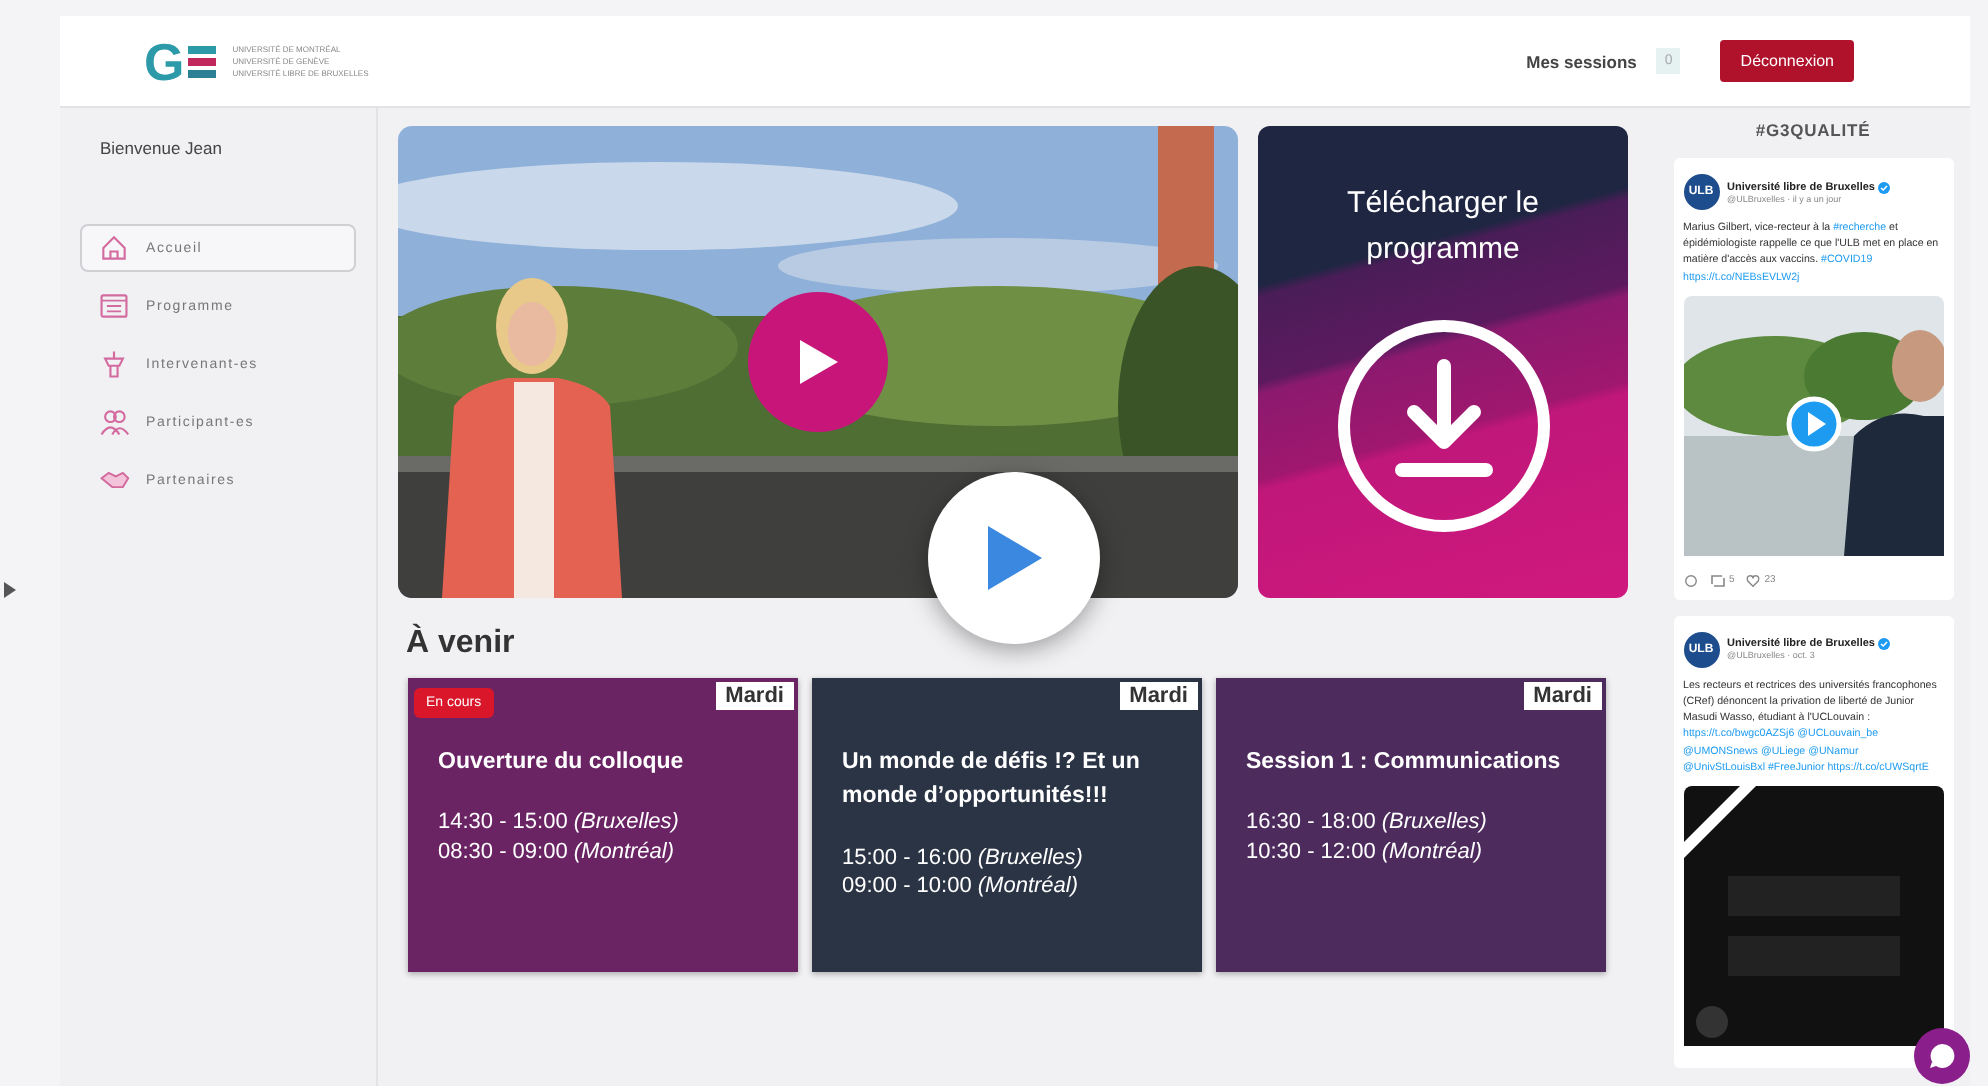  Describe the element at coordinates (559, 823) in the screenshot. I see `event-time: 14:30 - 15:00 (Bruxelles)` at that location.